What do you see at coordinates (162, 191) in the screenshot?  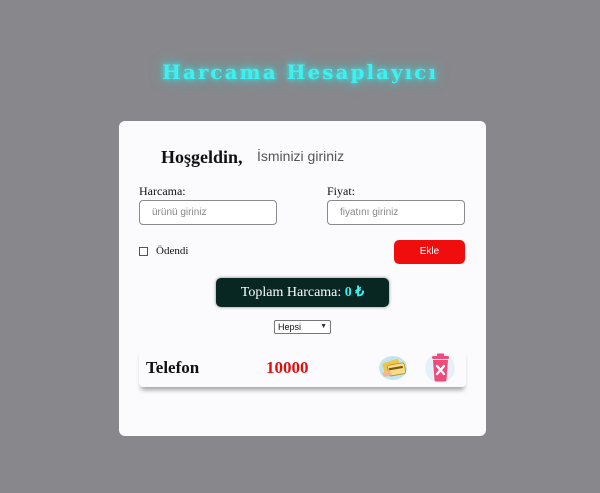 I see `expense-label: Harcama:` at bounding box center [162, 191].